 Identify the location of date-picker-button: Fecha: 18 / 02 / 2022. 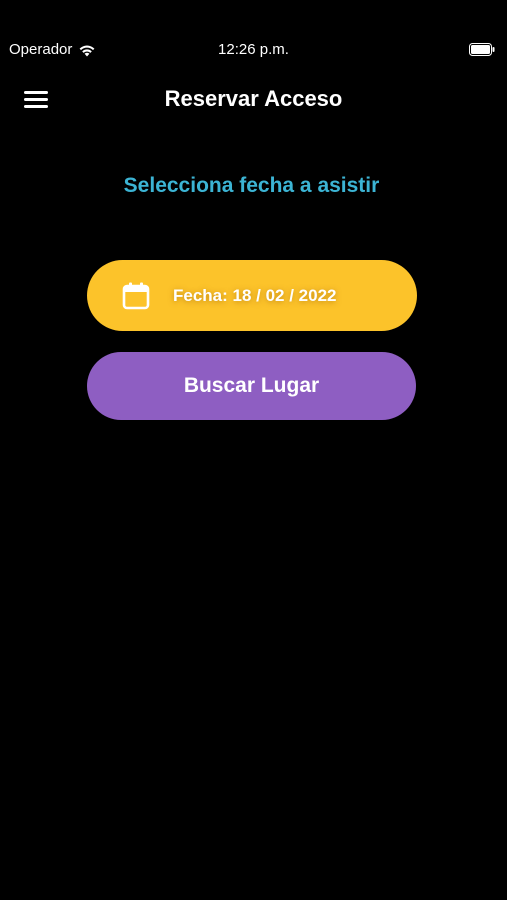
(252, 295).